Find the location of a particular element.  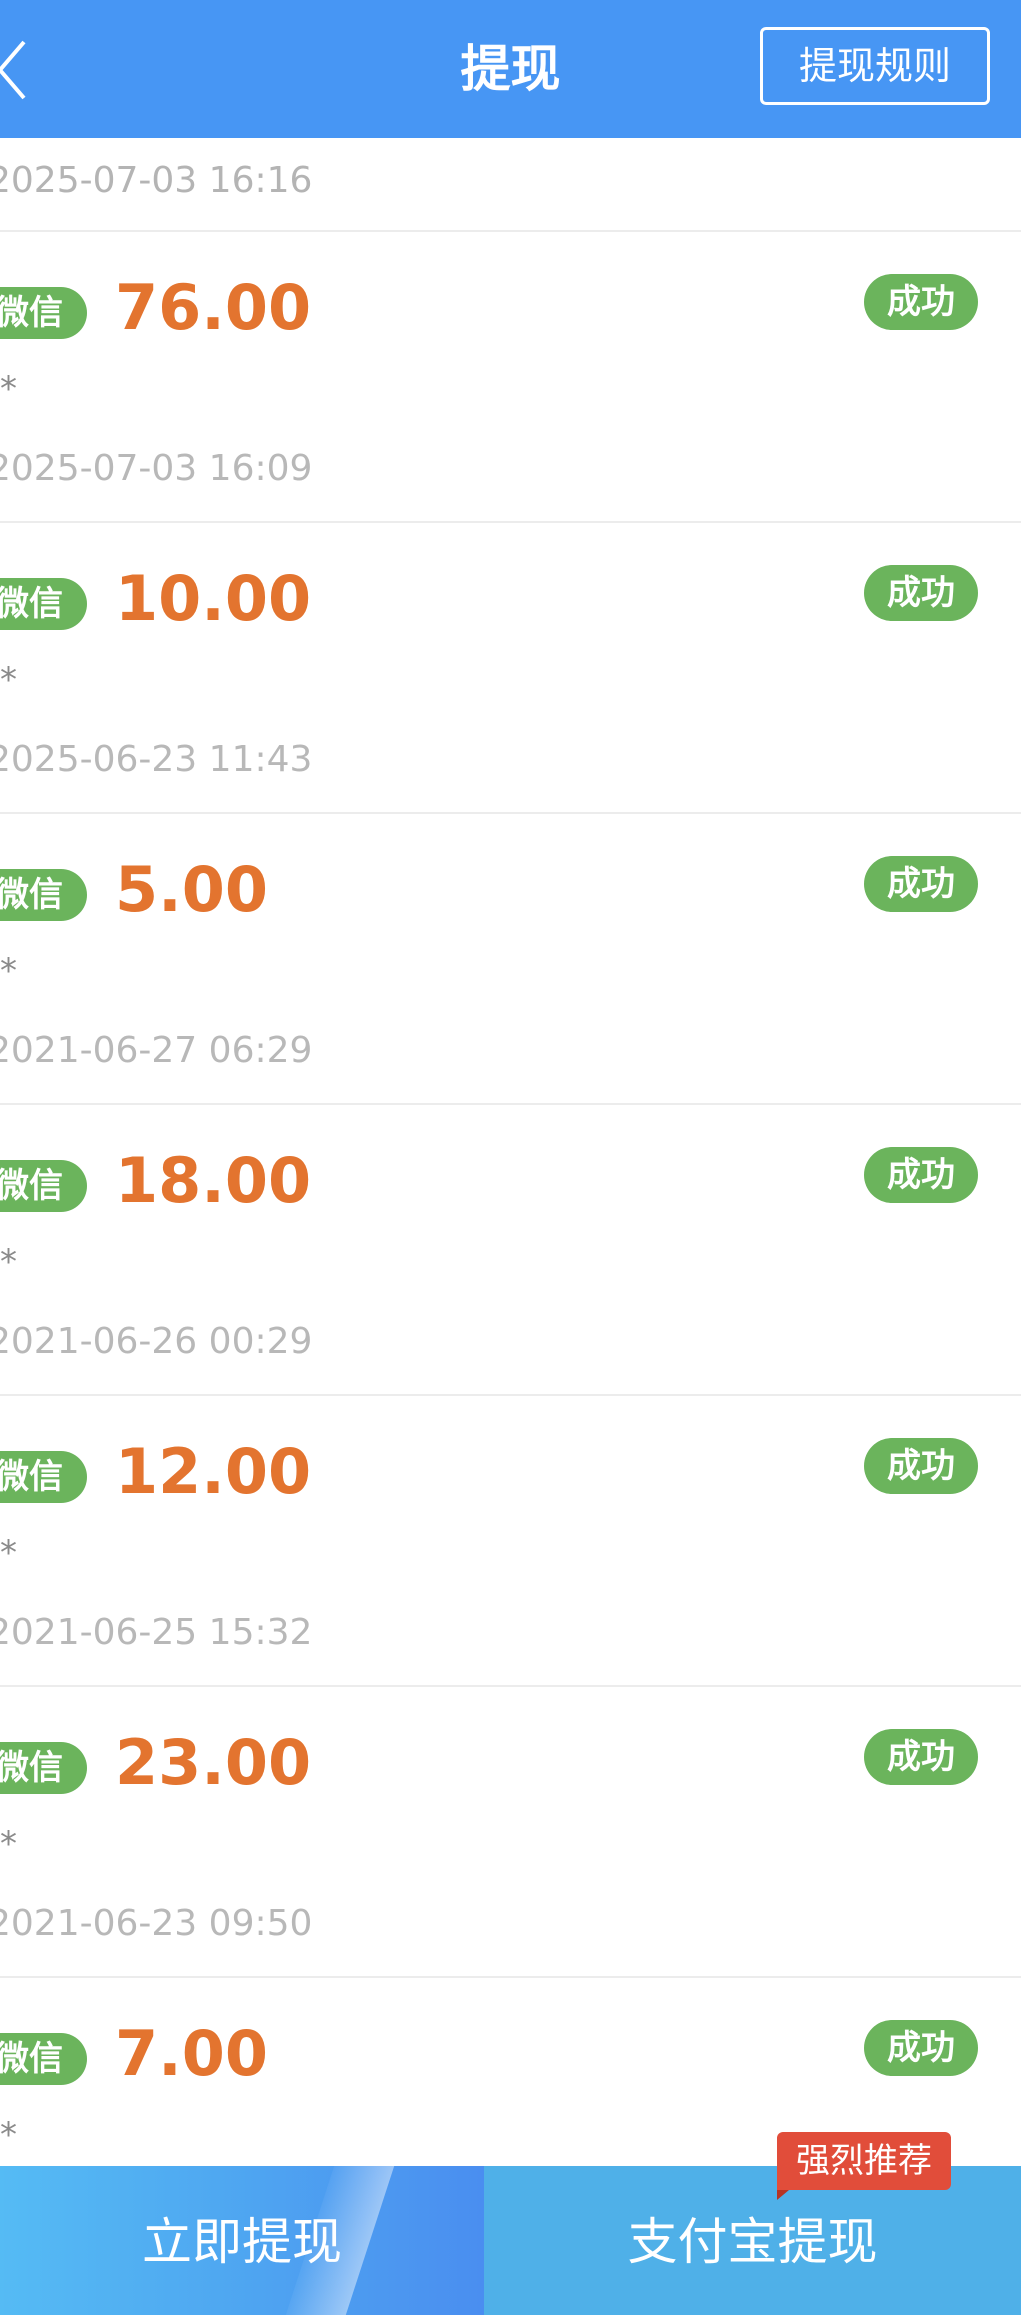

withdraw-rules-button: 提现规则 is located at coordinates (875, 66).